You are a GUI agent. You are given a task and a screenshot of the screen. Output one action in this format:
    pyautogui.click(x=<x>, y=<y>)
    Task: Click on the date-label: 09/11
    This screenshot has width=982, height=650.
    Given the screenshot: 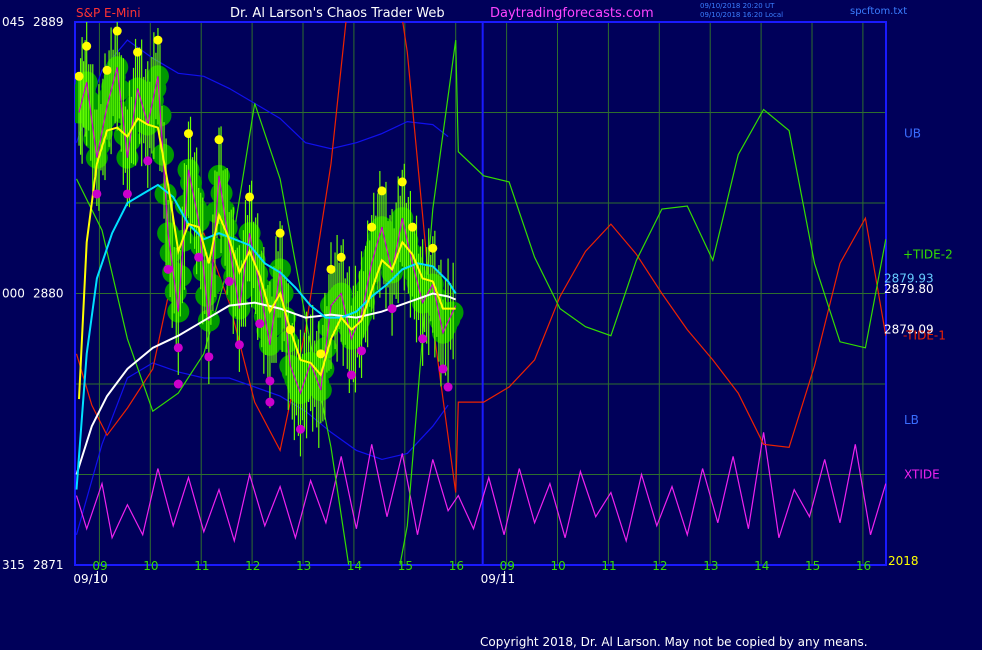 What is the action you would take?
    pyautogui.click(x=498, y=579)
    